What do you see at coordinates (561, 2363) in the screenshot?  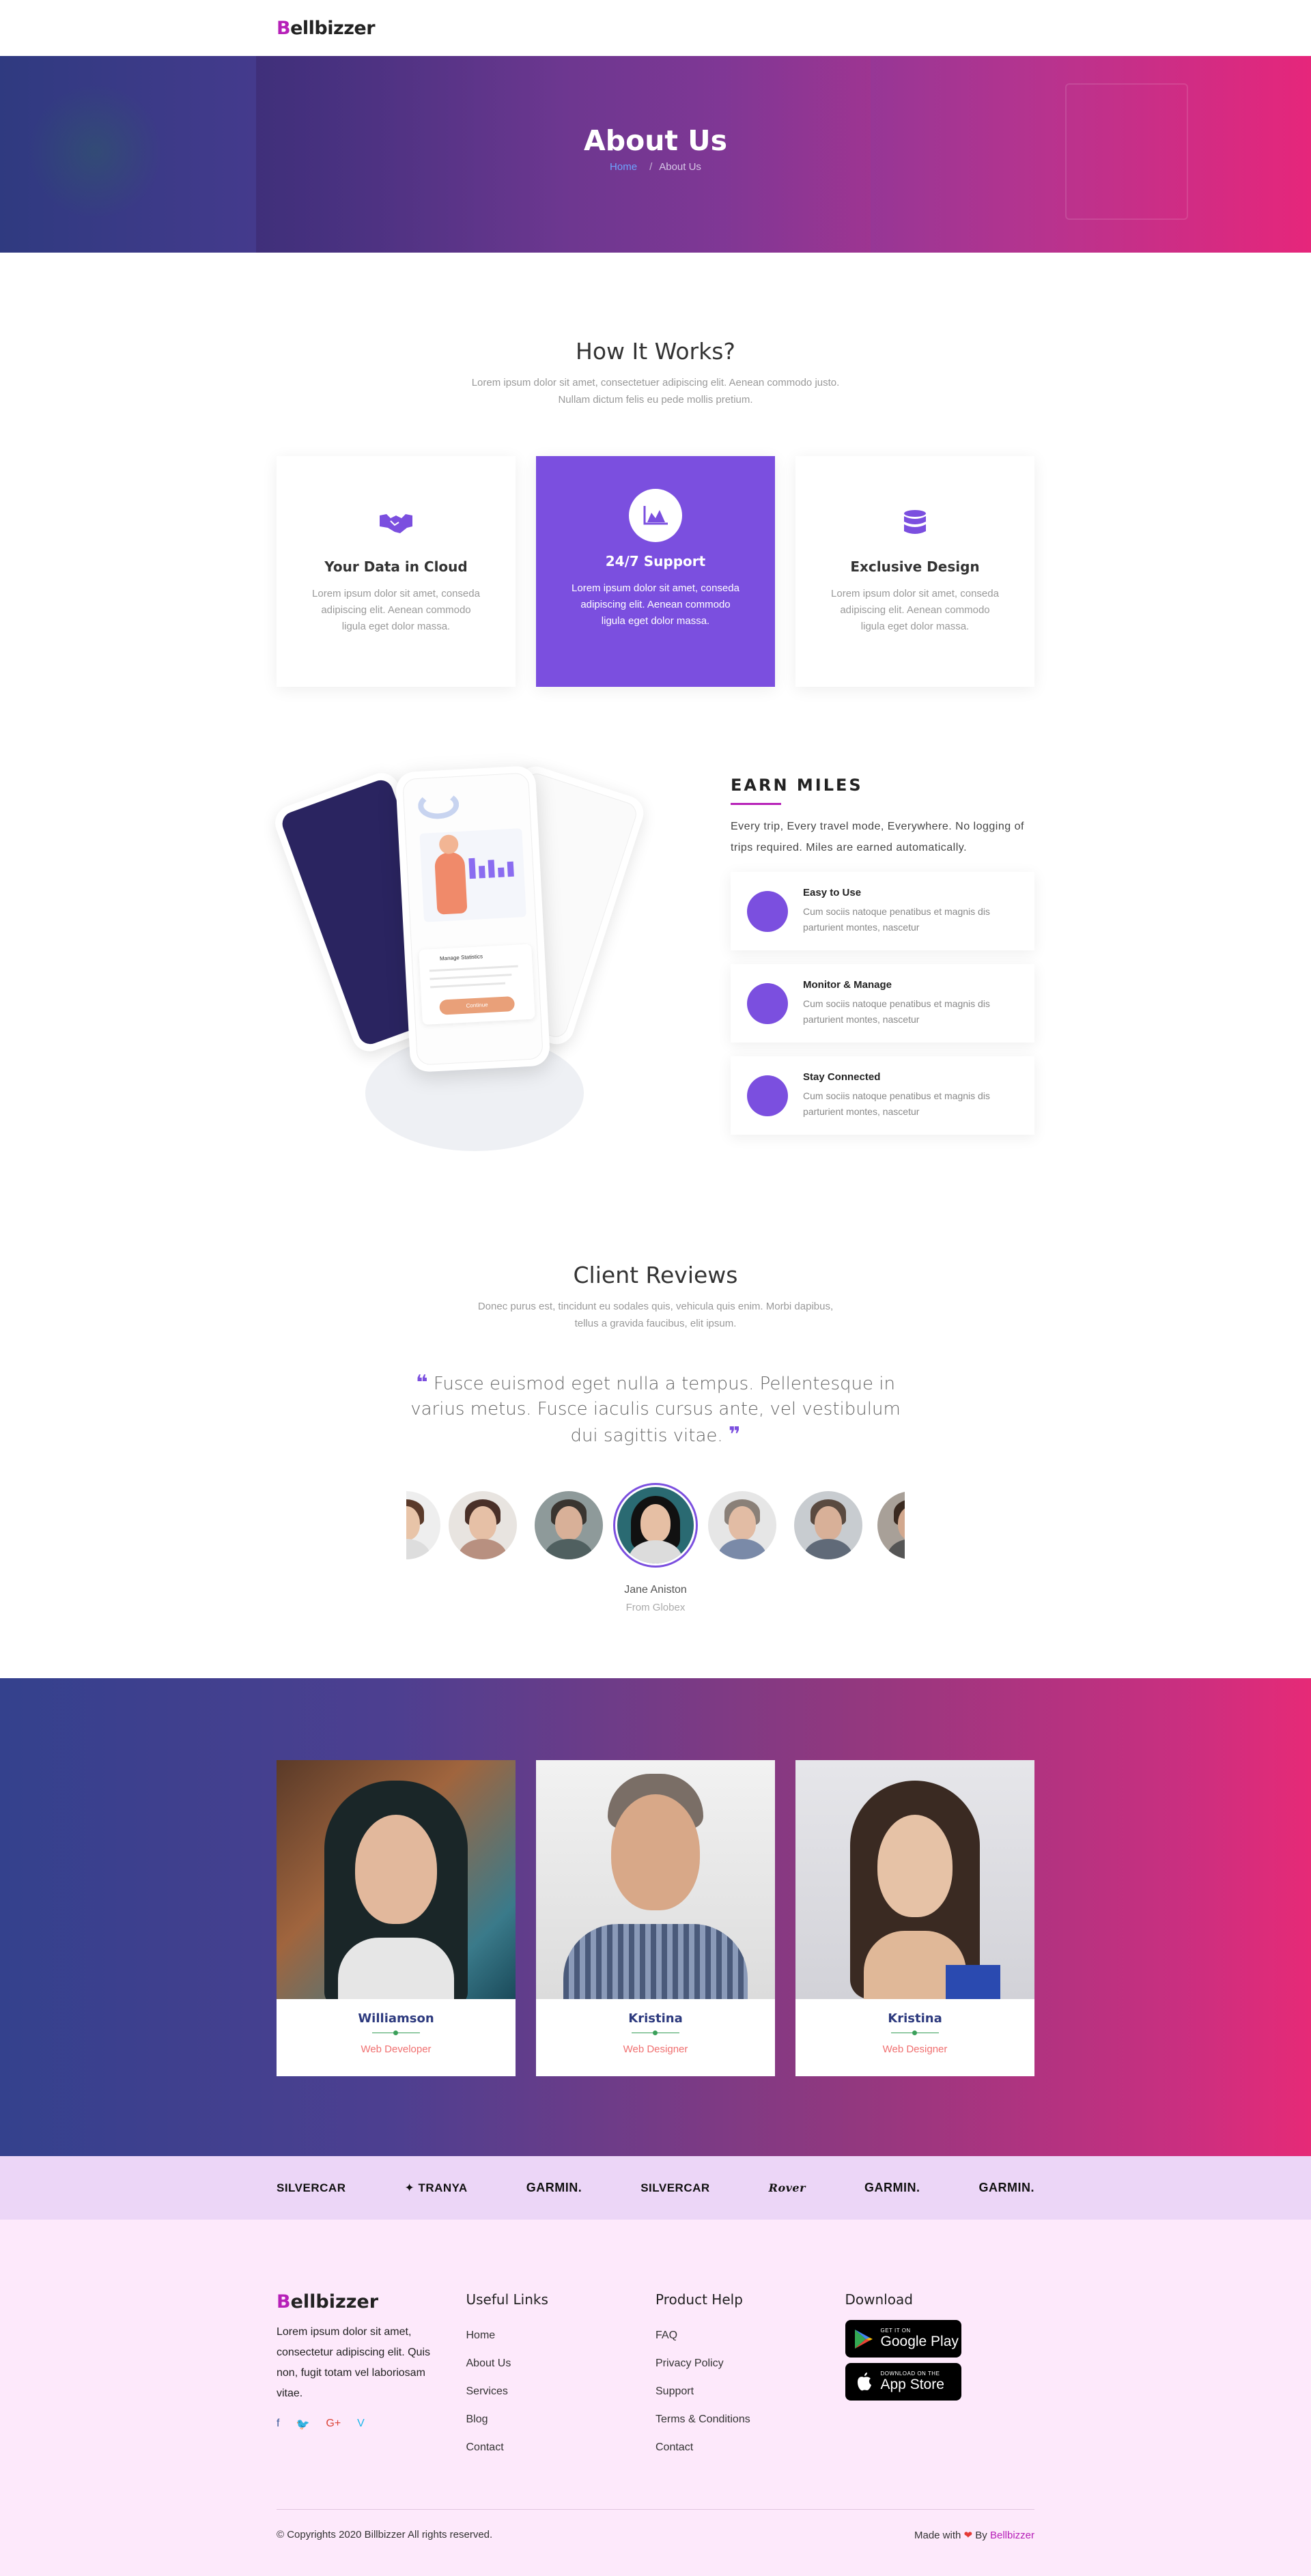 I see `footer-link-about: About Us` at bounding box center [561, 2363].